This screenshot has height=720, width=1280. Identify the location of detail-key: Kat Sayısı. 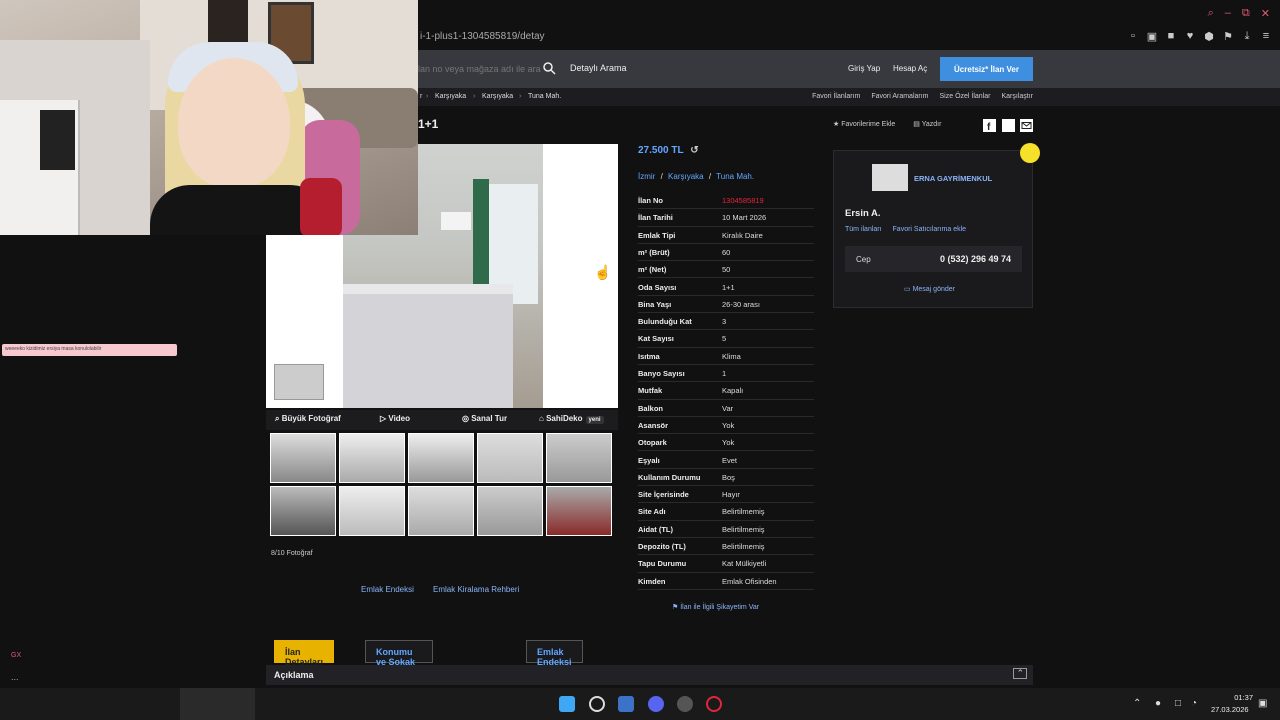
(656, 339).